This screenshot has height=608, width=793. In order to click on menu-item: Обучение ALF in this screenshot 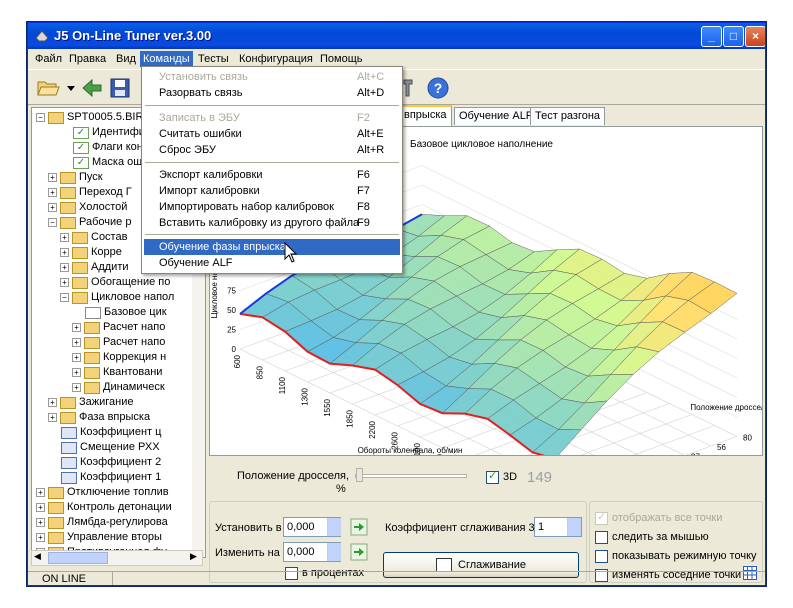, I will do `click(272, 263)`.